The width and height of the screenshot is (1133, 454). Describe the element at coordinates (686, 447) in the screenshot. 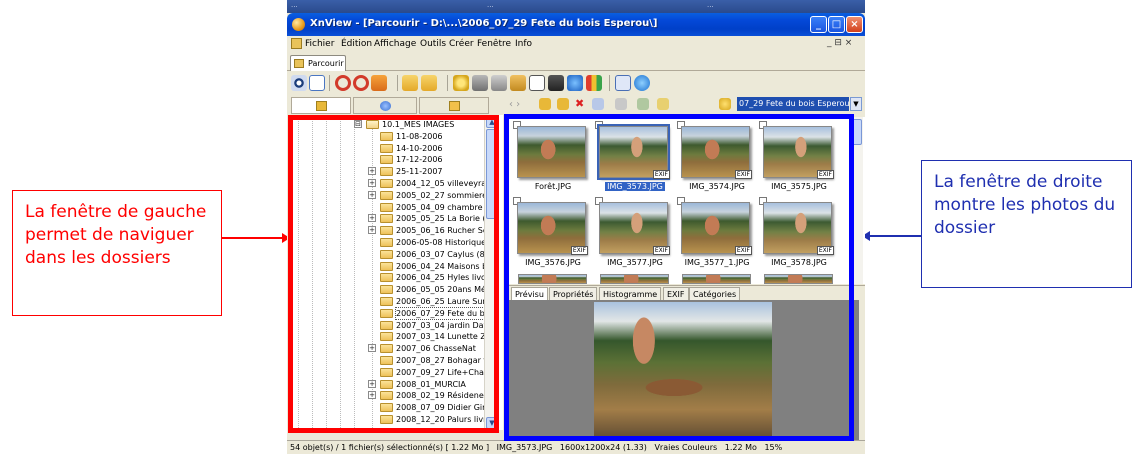

I see `status-colors: Vraies Couleurs` at that location.